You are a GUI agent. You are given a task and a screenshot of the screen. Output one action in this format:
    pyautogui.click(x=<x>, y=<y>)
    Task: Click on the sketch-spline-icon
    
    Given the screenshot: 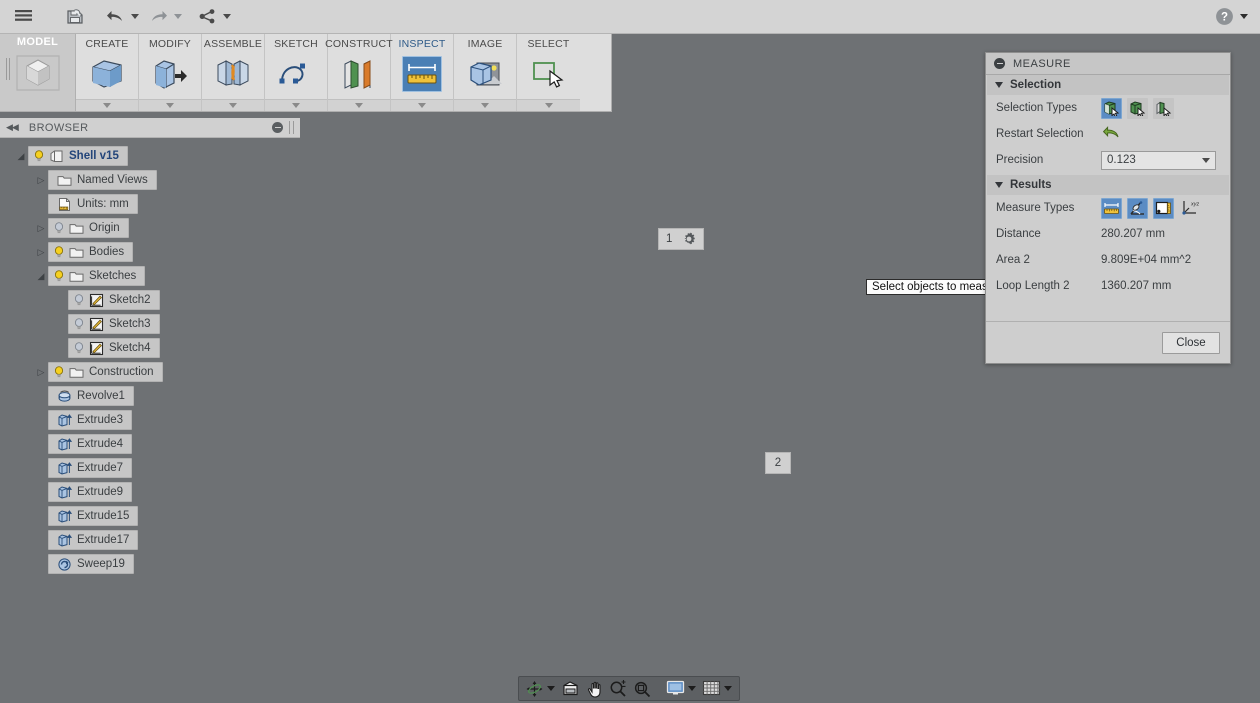 What is the action you would take?
    pyautogui.click(x=296, y=74)
    